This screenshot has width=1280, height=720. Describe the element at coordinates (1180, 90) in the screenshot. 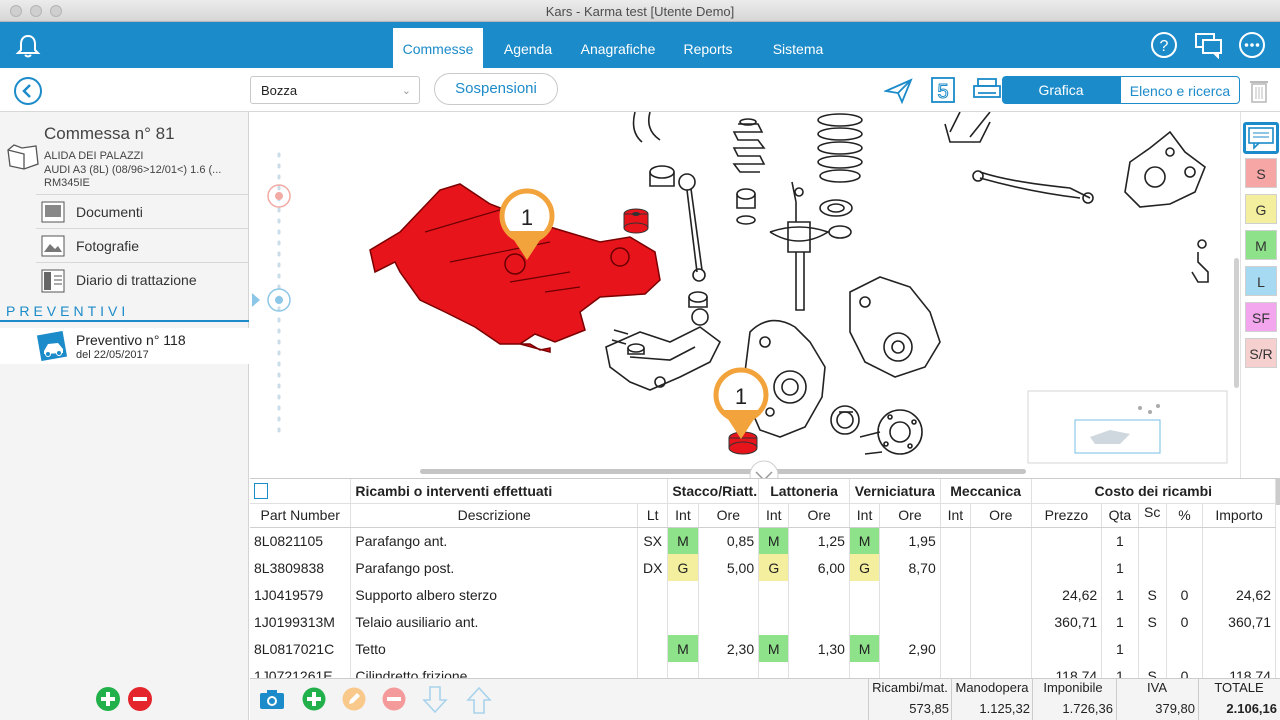

I see `view-list-toggle: Elenco e ricerca` at that location.